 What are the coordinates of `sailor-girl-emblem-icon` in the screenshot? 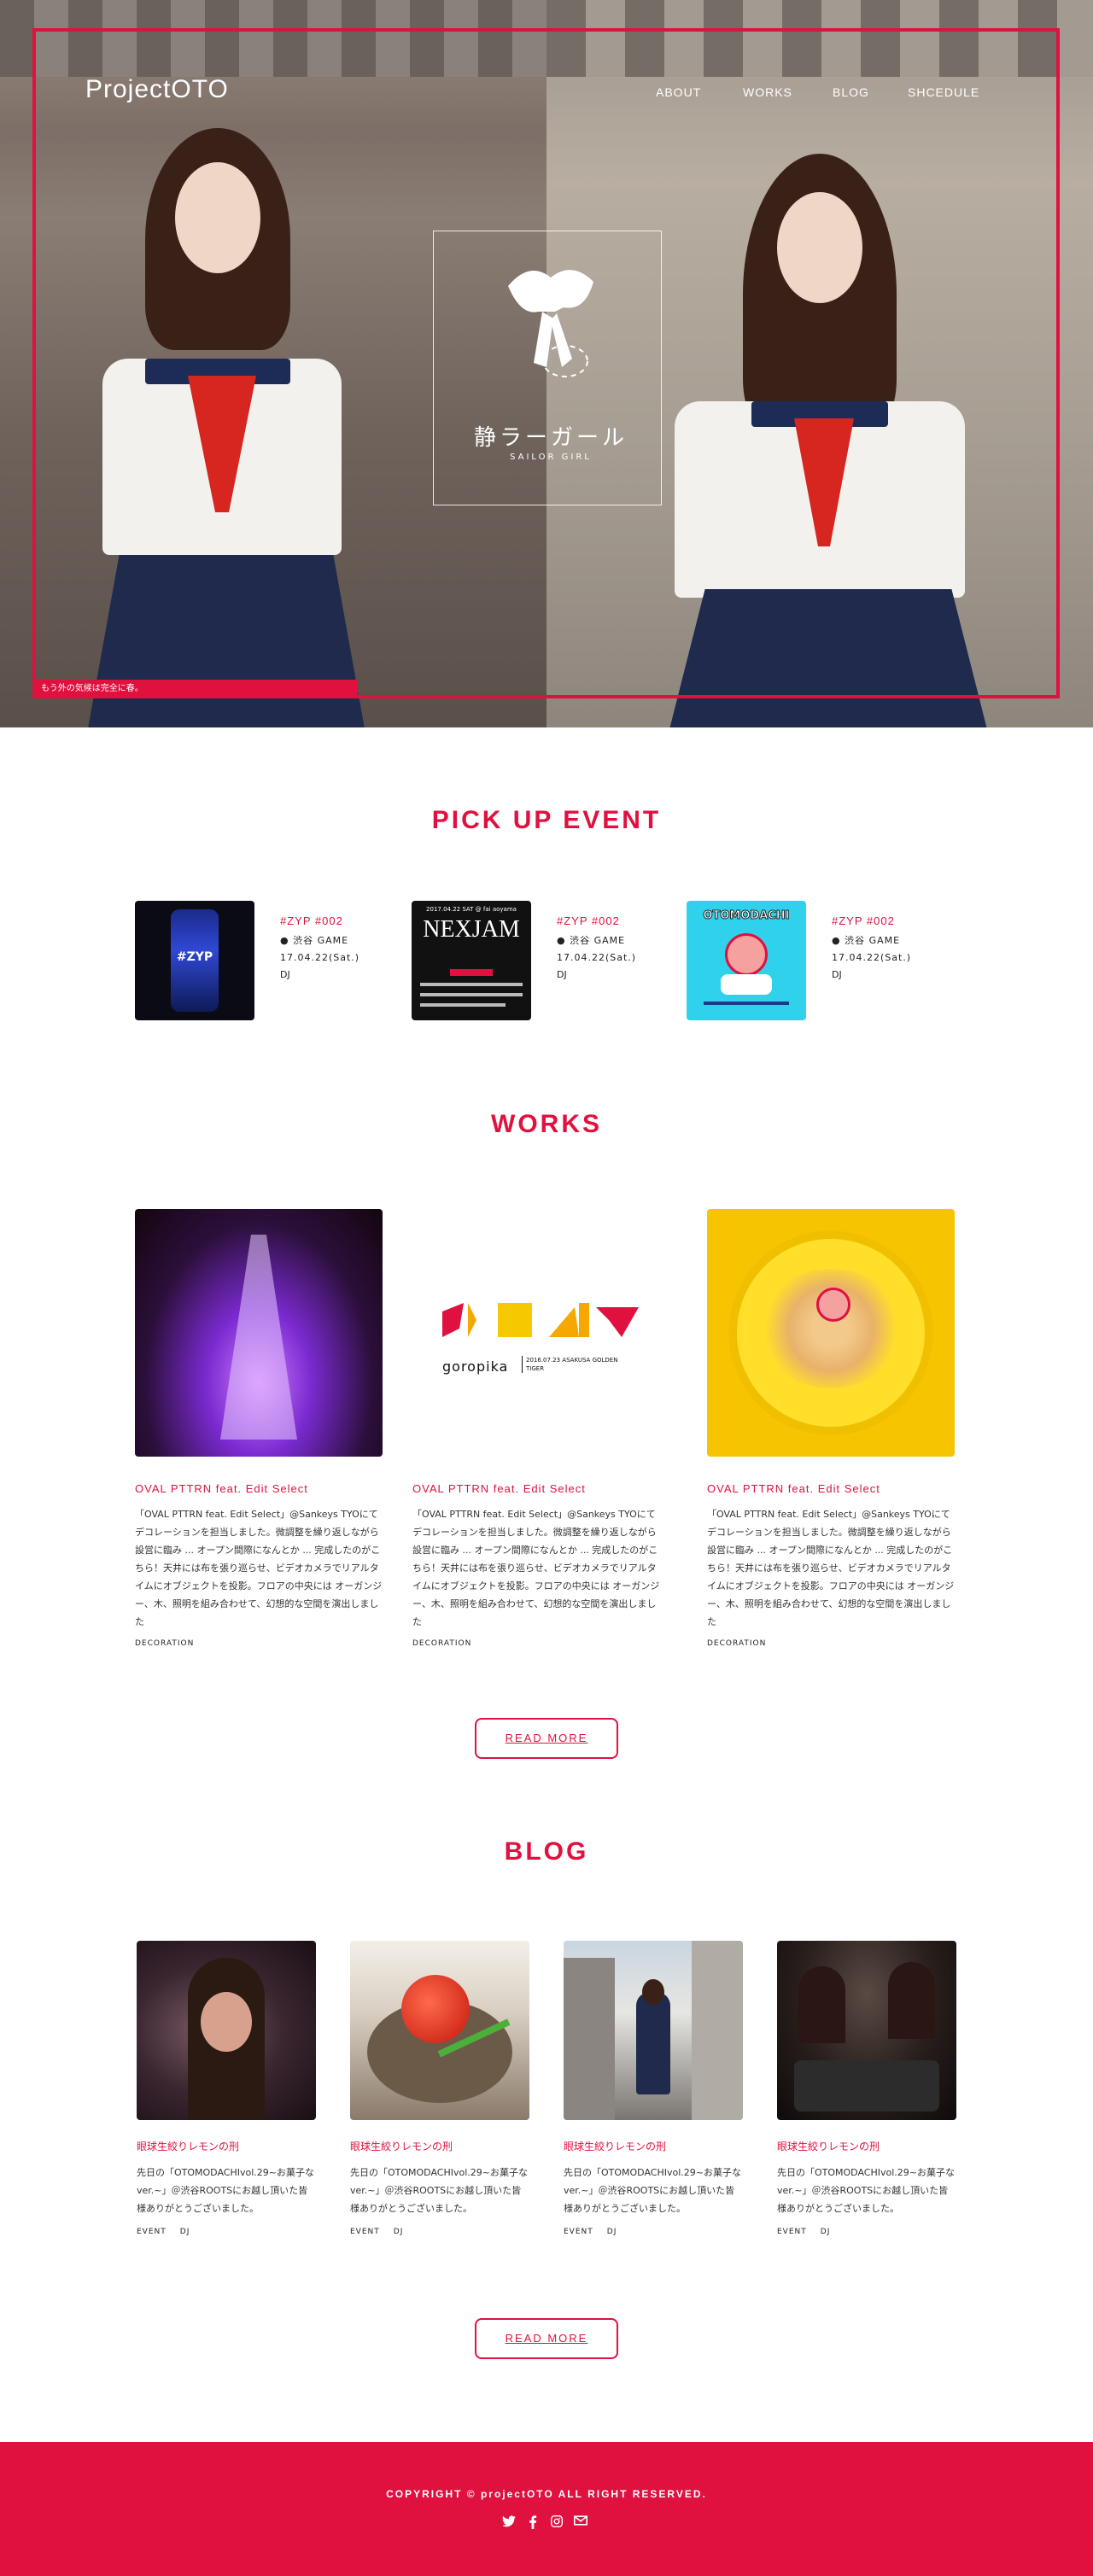 It's located at (551, 323).